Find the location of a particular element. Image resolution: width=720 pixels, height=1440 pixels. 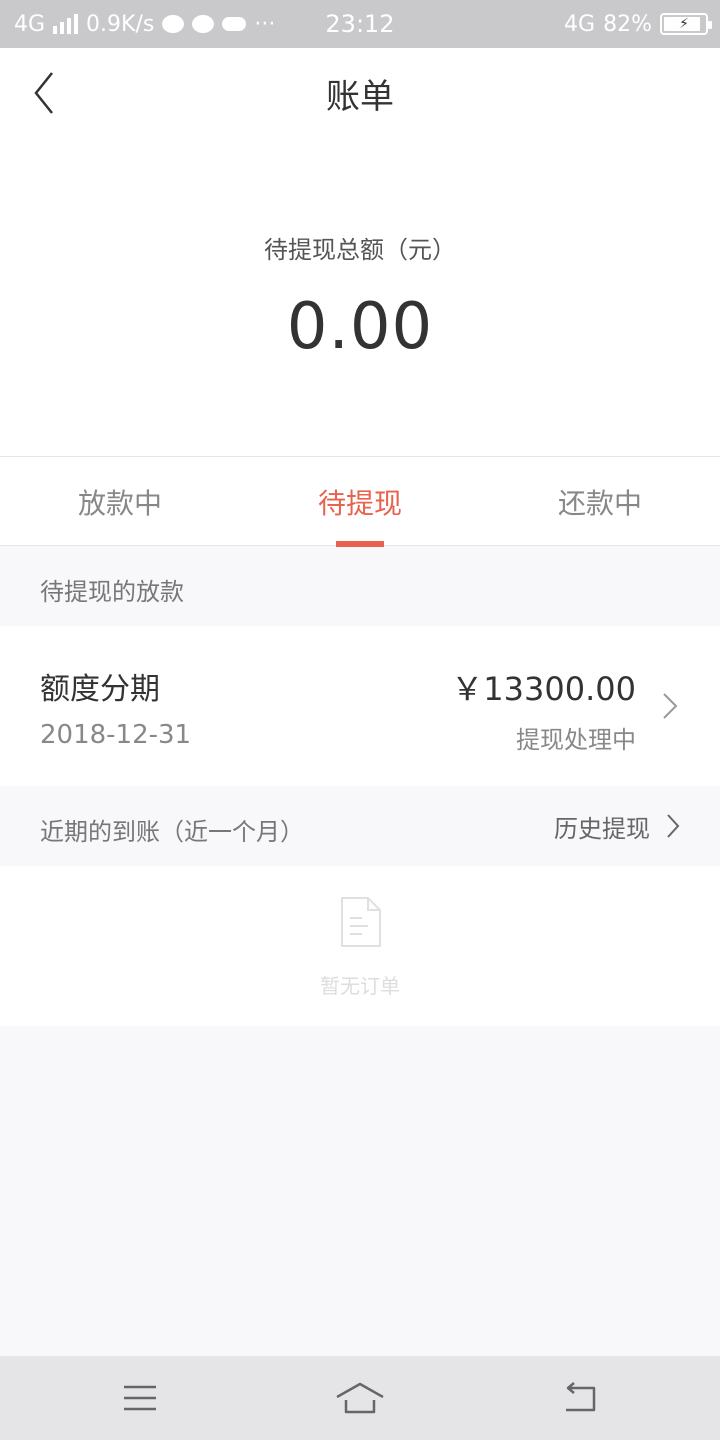

tab-bar: 放款中 待提现 还款中 is located at coordinates (360, 501).